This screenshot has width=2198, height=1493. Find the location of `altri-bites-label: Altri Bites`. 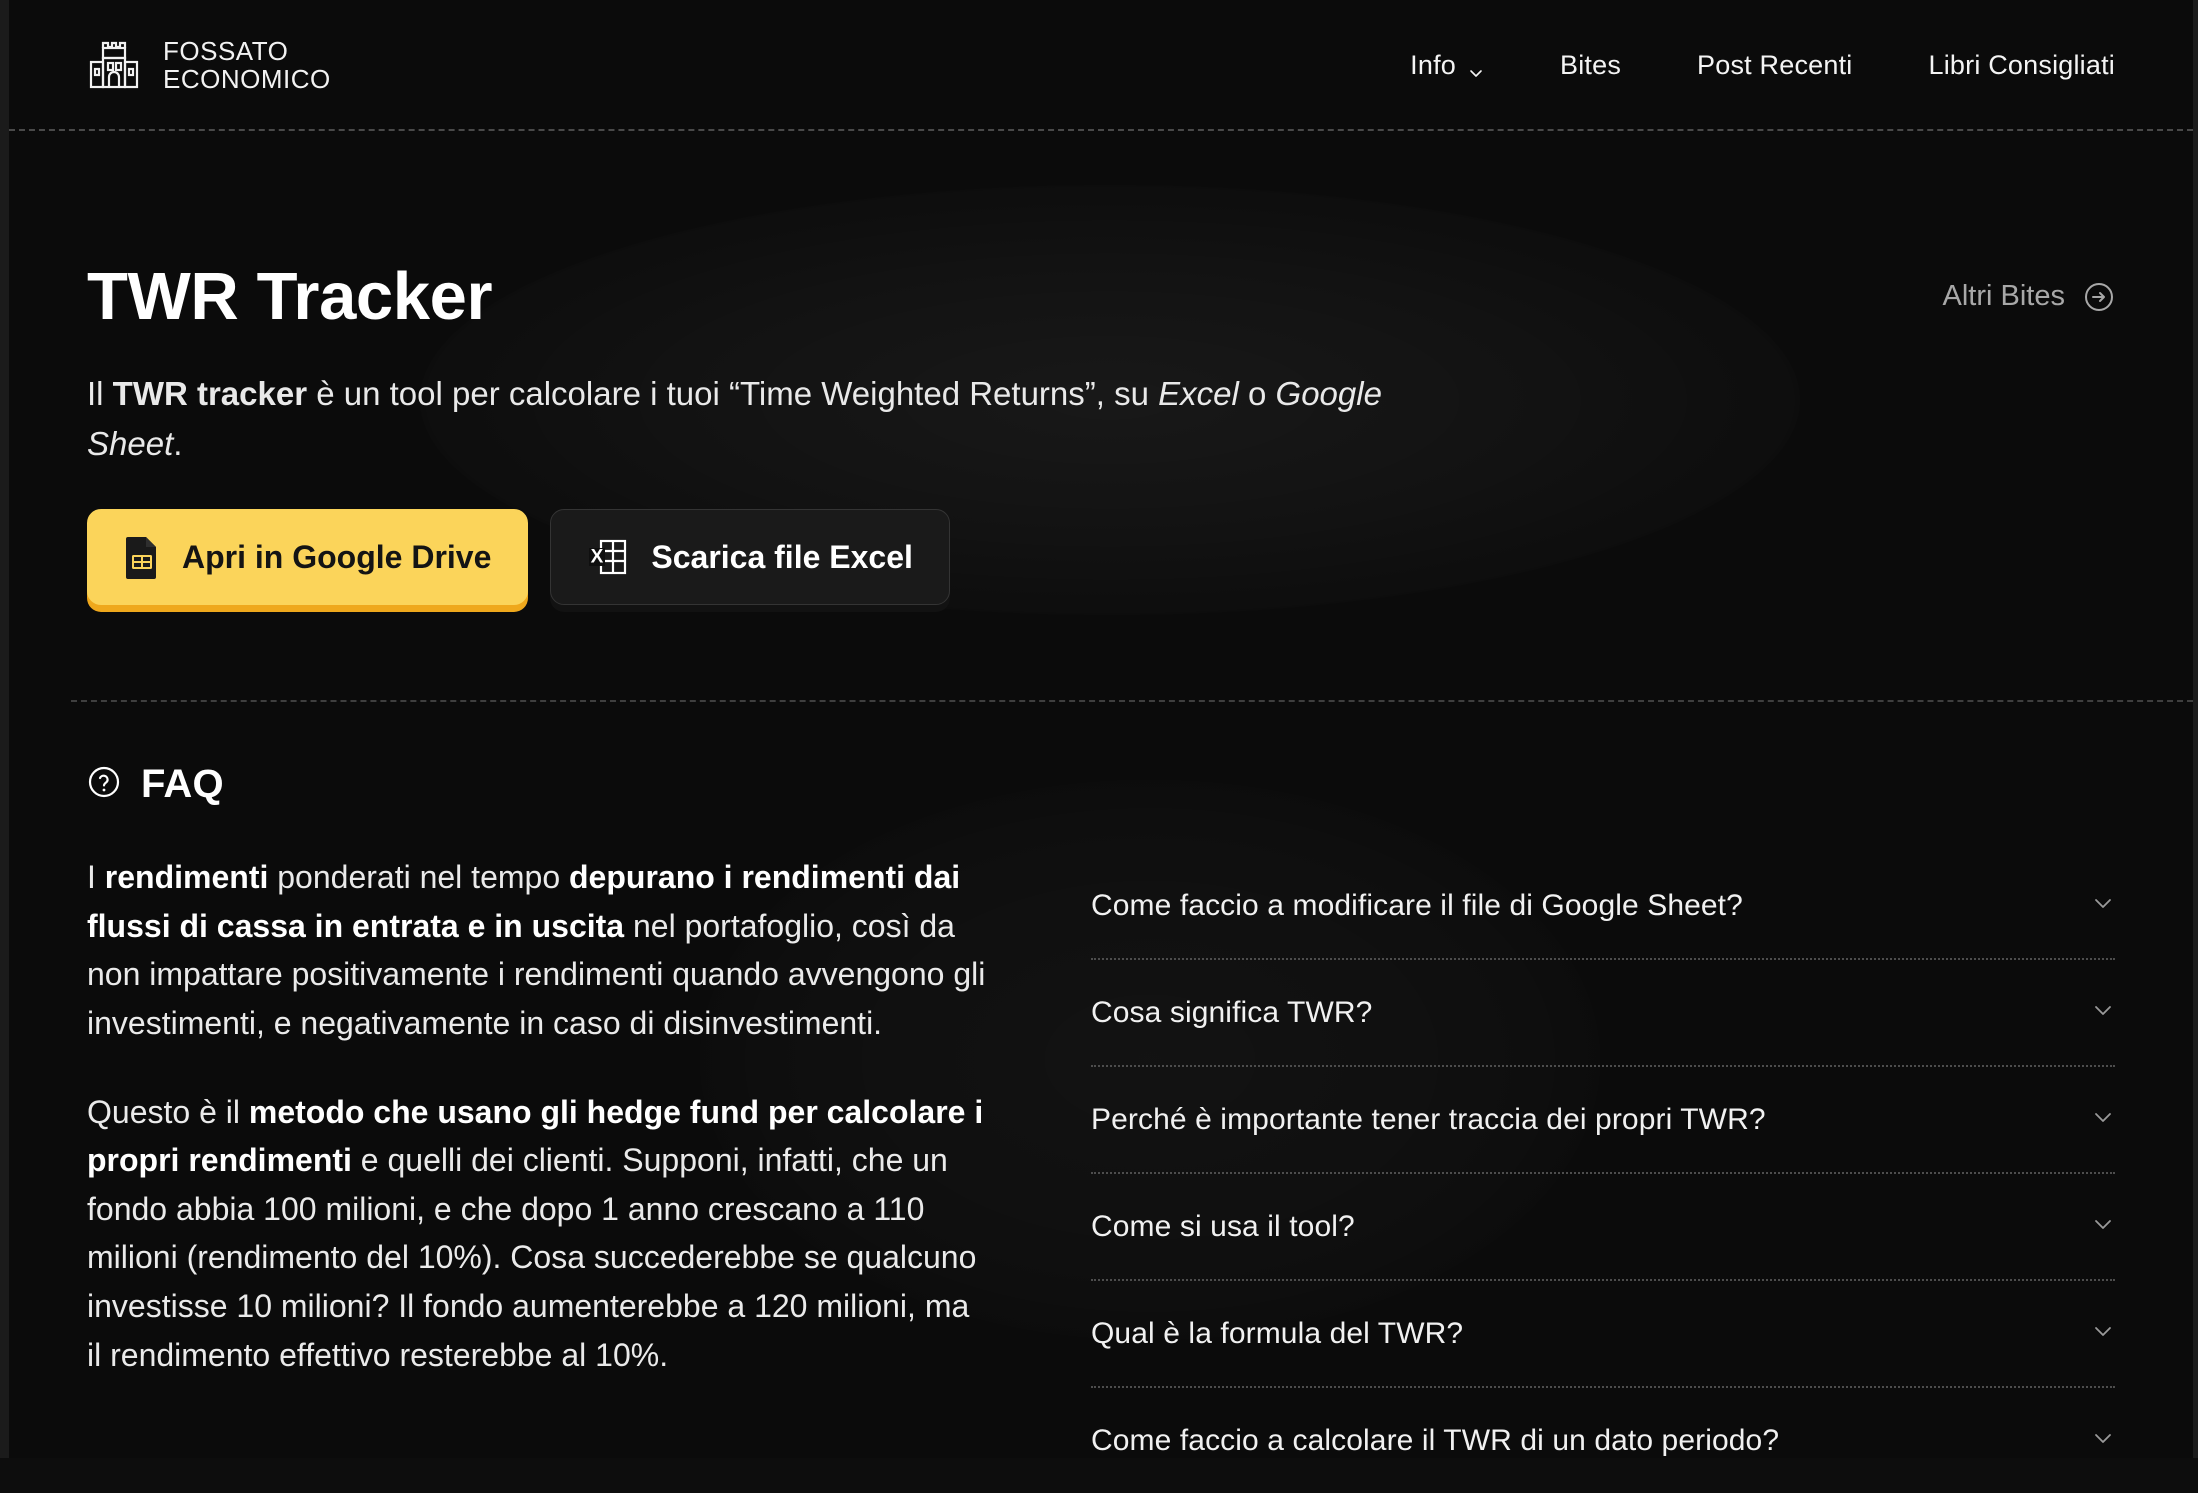

altri-bites-label: Altri Bites is located at coordinates (2003, 296).